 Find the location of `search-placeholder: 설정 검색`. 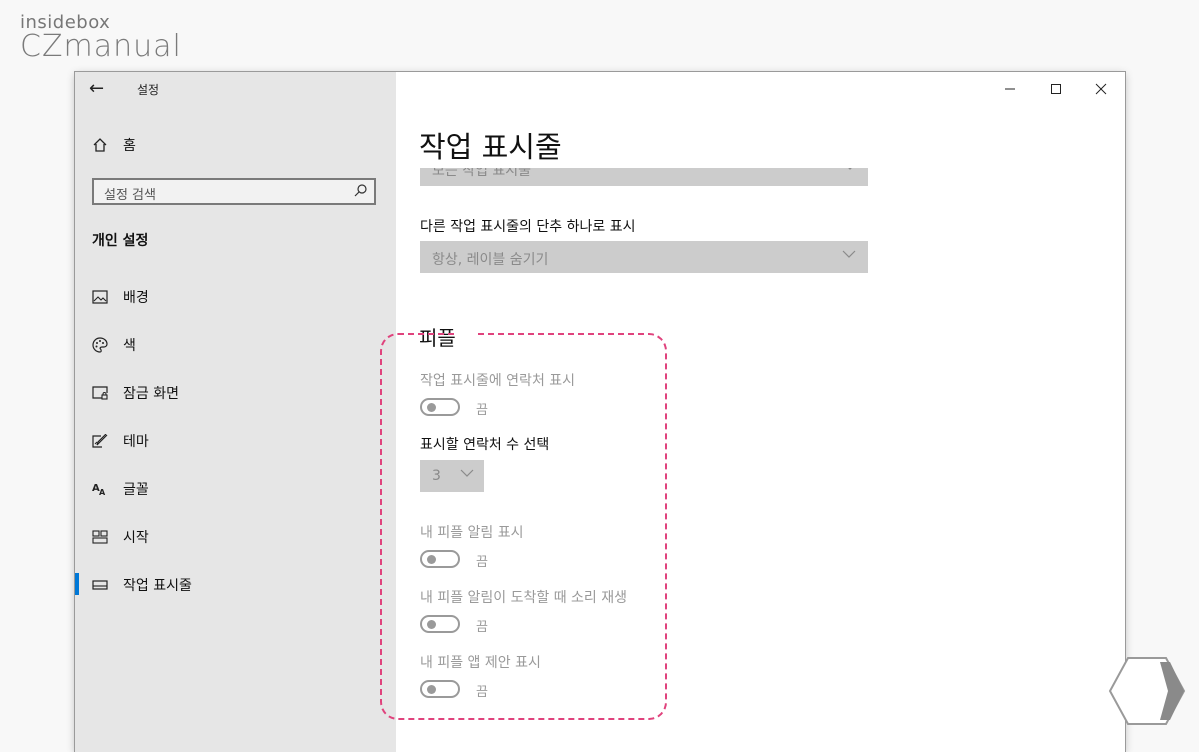

search-placeholder: 설정 검색 is located at coordinates (130, 195).